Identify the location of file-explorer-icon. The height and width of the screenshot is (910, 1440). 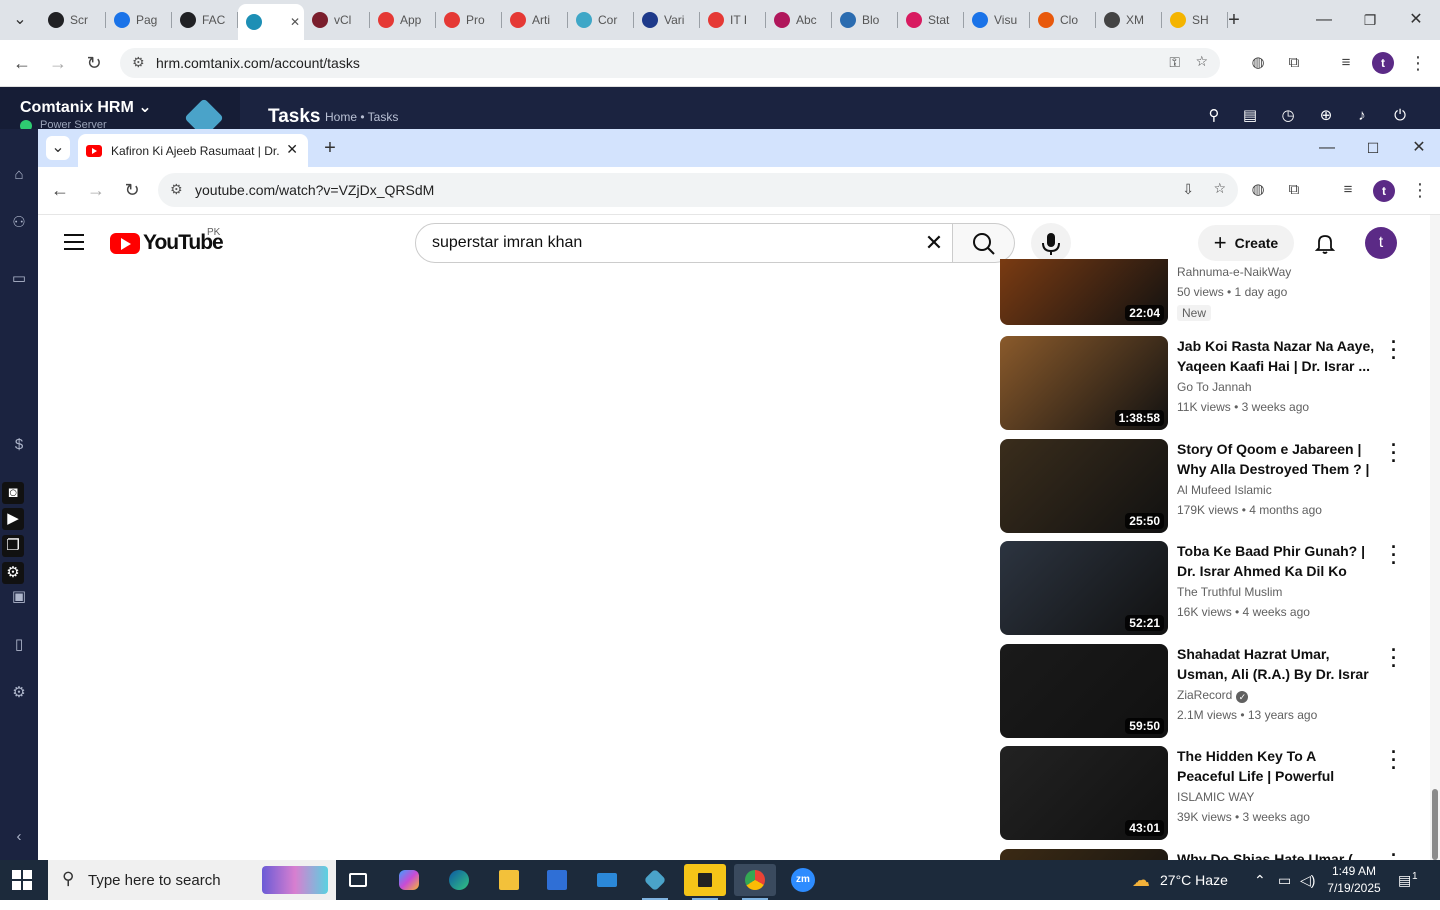
(509, 880).